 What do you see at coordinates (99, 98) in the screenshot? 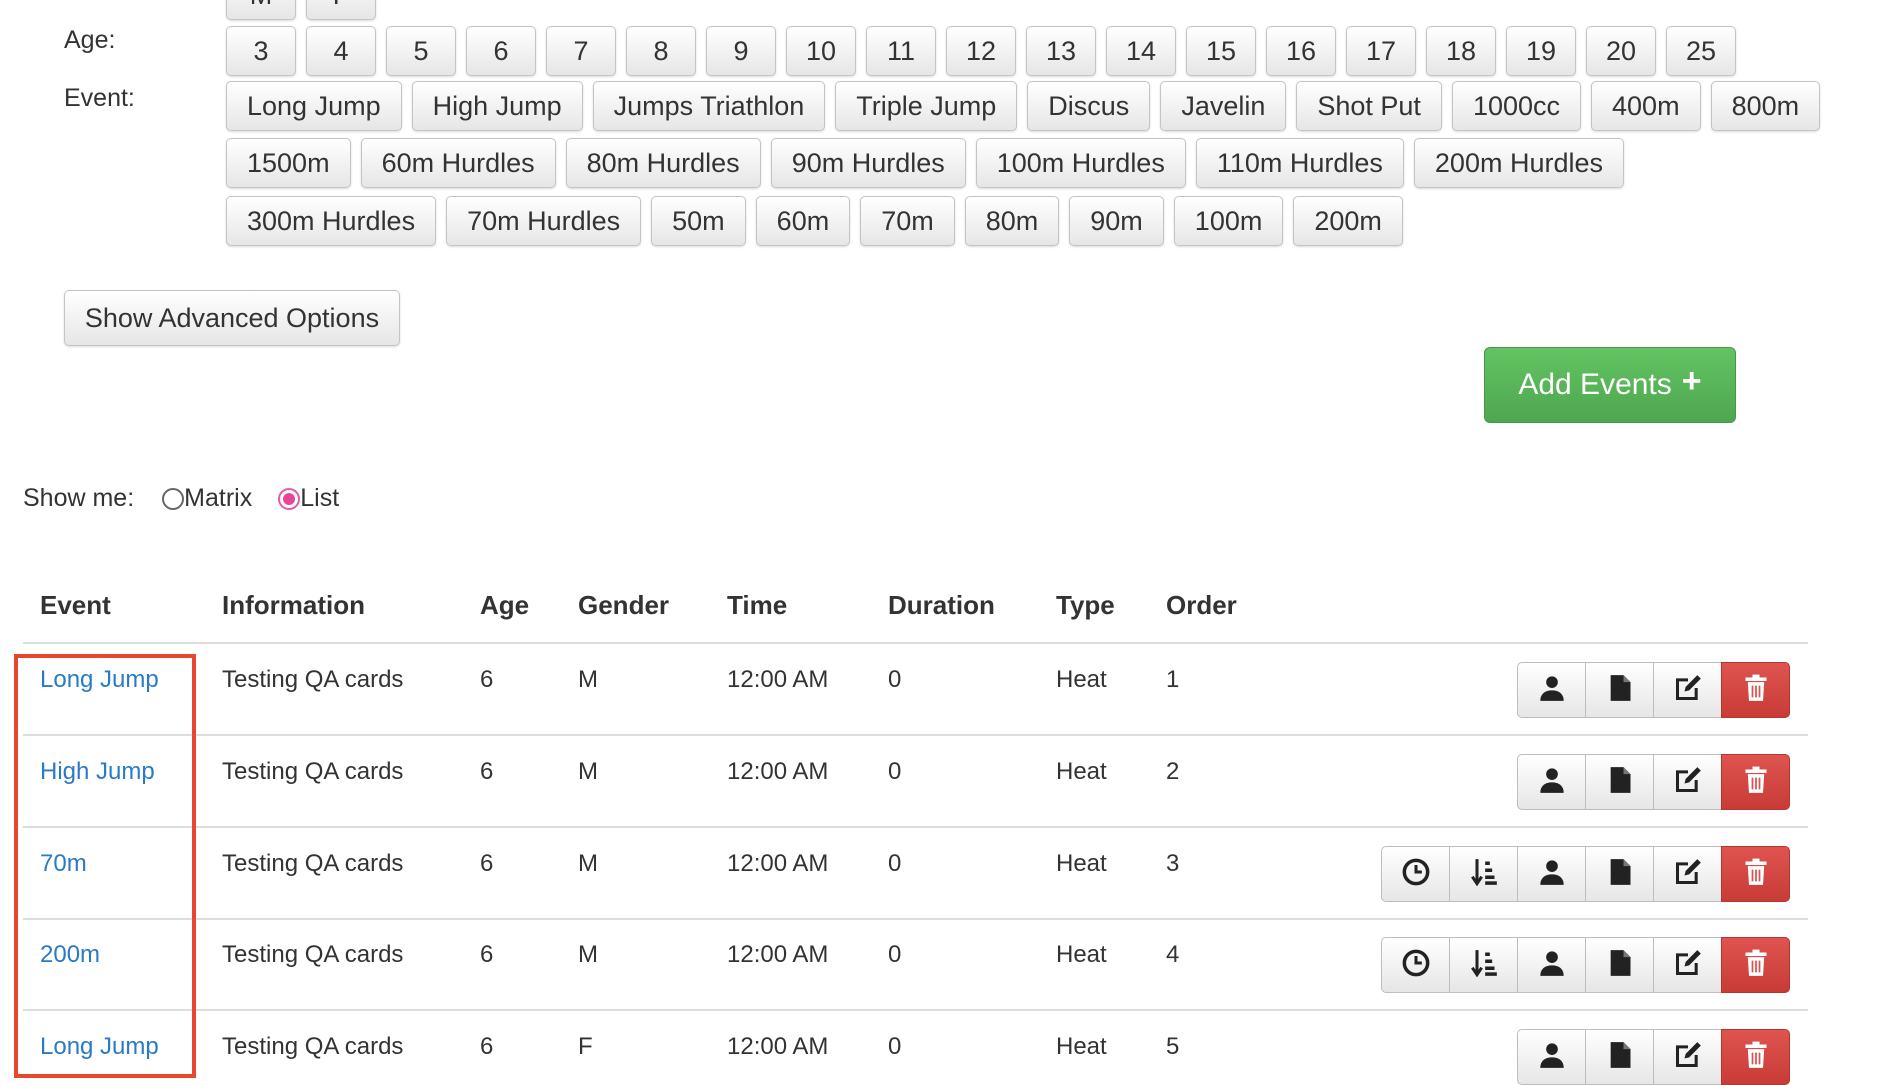
I see `event-label: Event:` at bounding box center [99, 98].